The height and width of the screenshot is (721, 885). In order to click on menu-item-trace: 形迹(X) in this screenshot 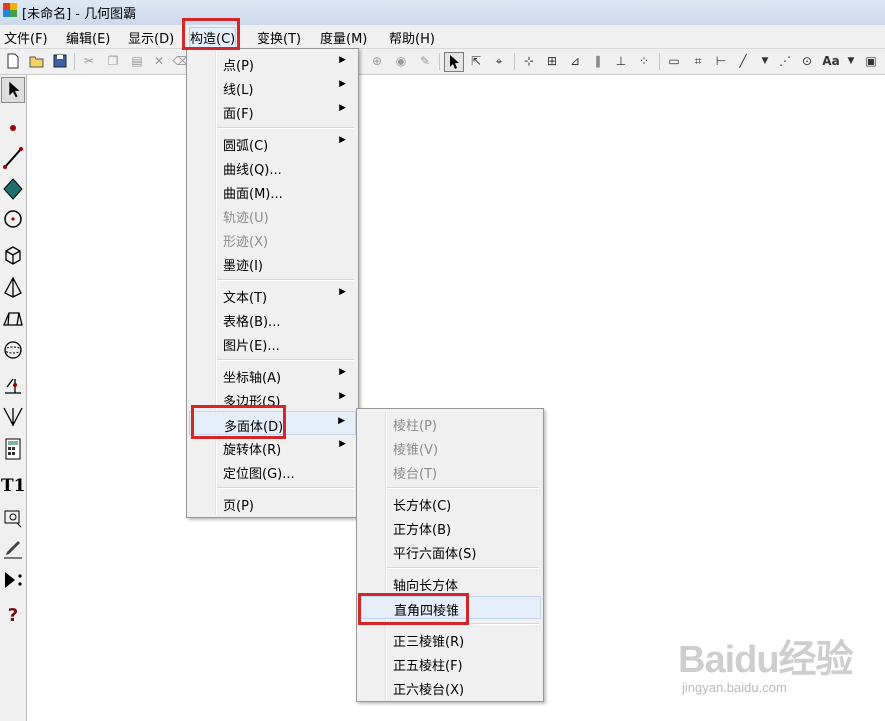, I will do `click(272, 239)`.